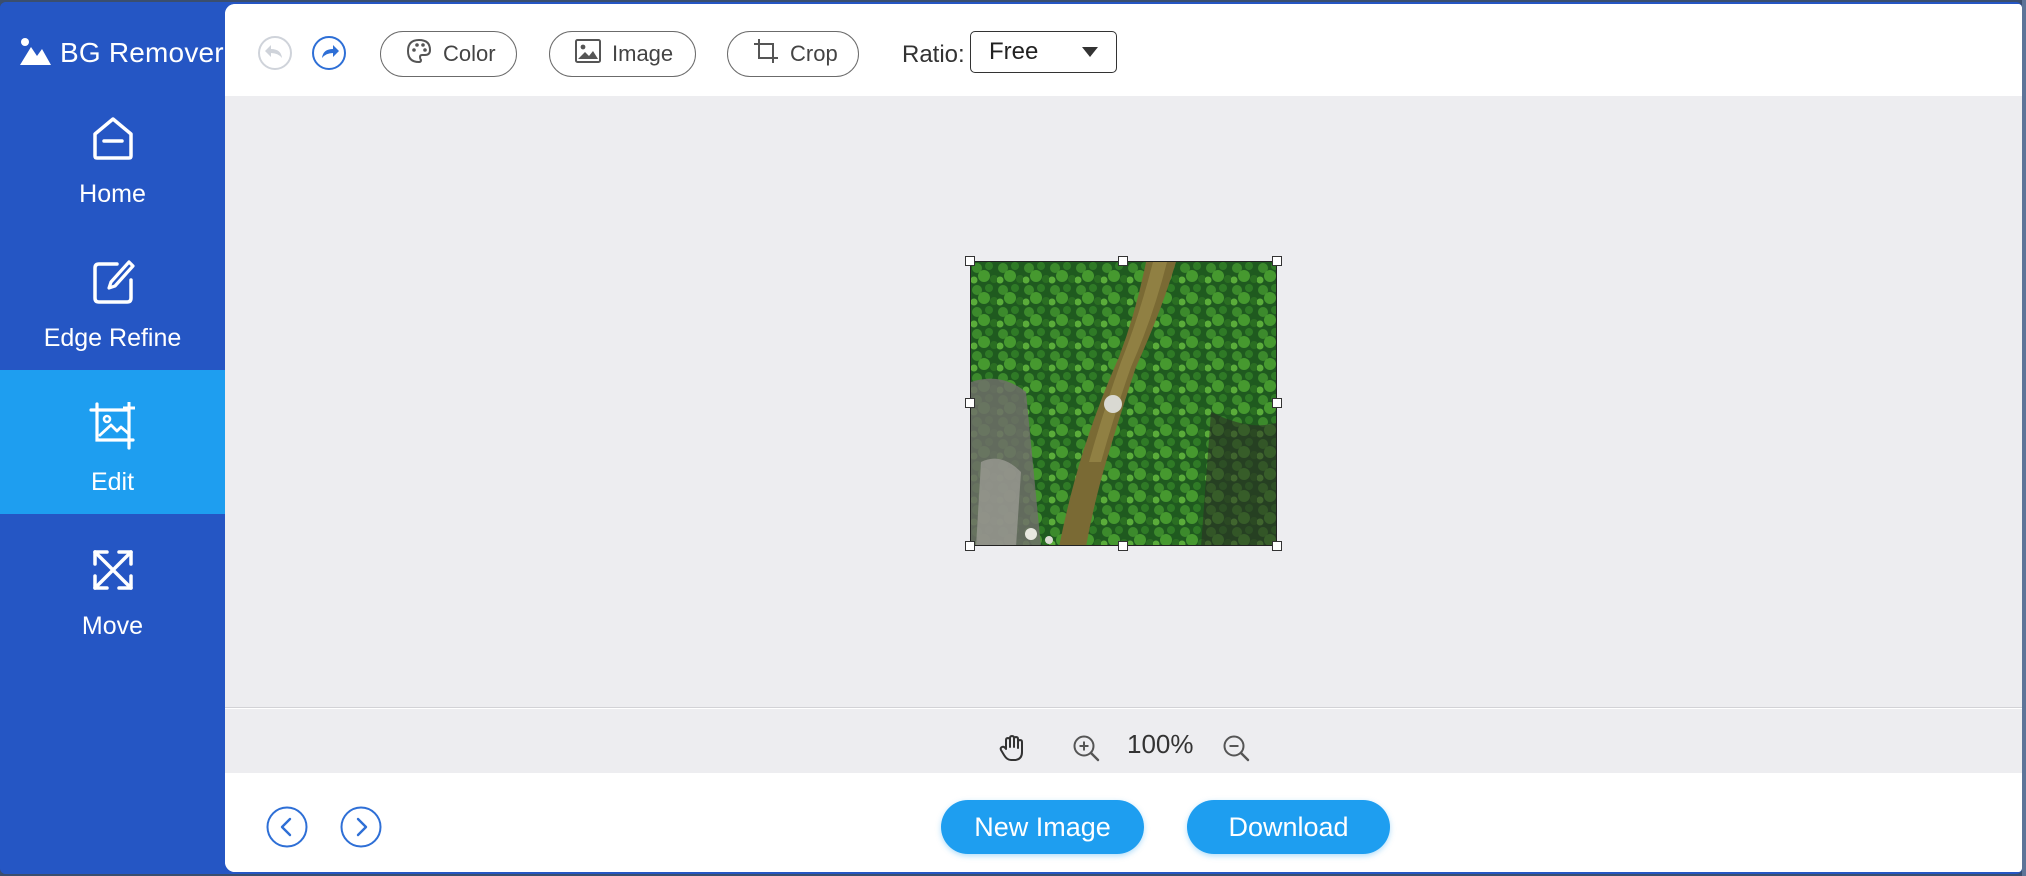 This screenshot has height=876, width=2026. I want to click on sidebar-item-label: Edge Refine, so click(112, 338).